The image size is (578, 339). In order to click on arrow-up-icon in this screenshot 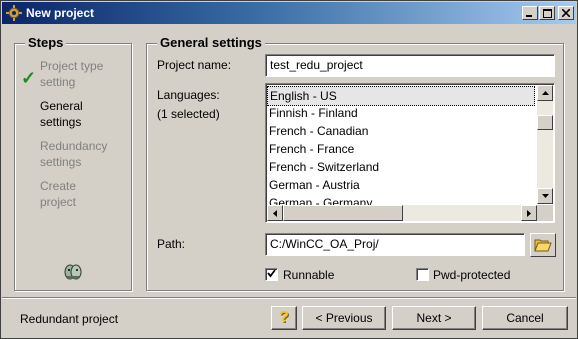, I will do `click(545, 93)`.